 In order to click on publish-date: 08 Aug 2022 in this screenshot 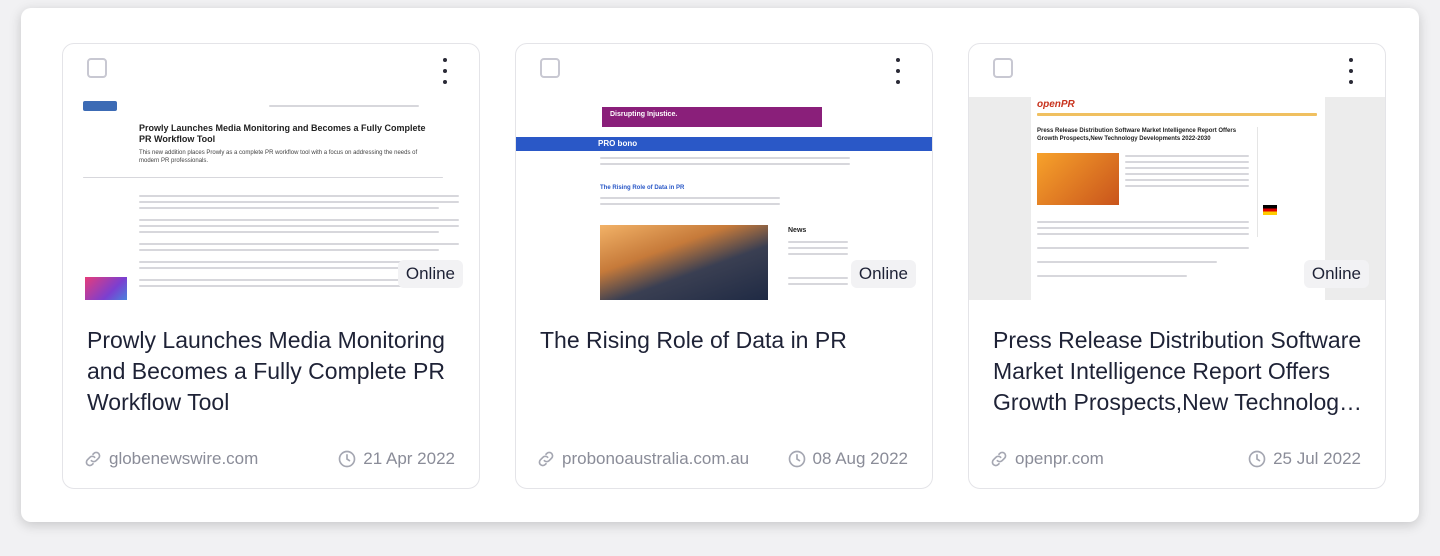, I will do `click(847, 459)`.